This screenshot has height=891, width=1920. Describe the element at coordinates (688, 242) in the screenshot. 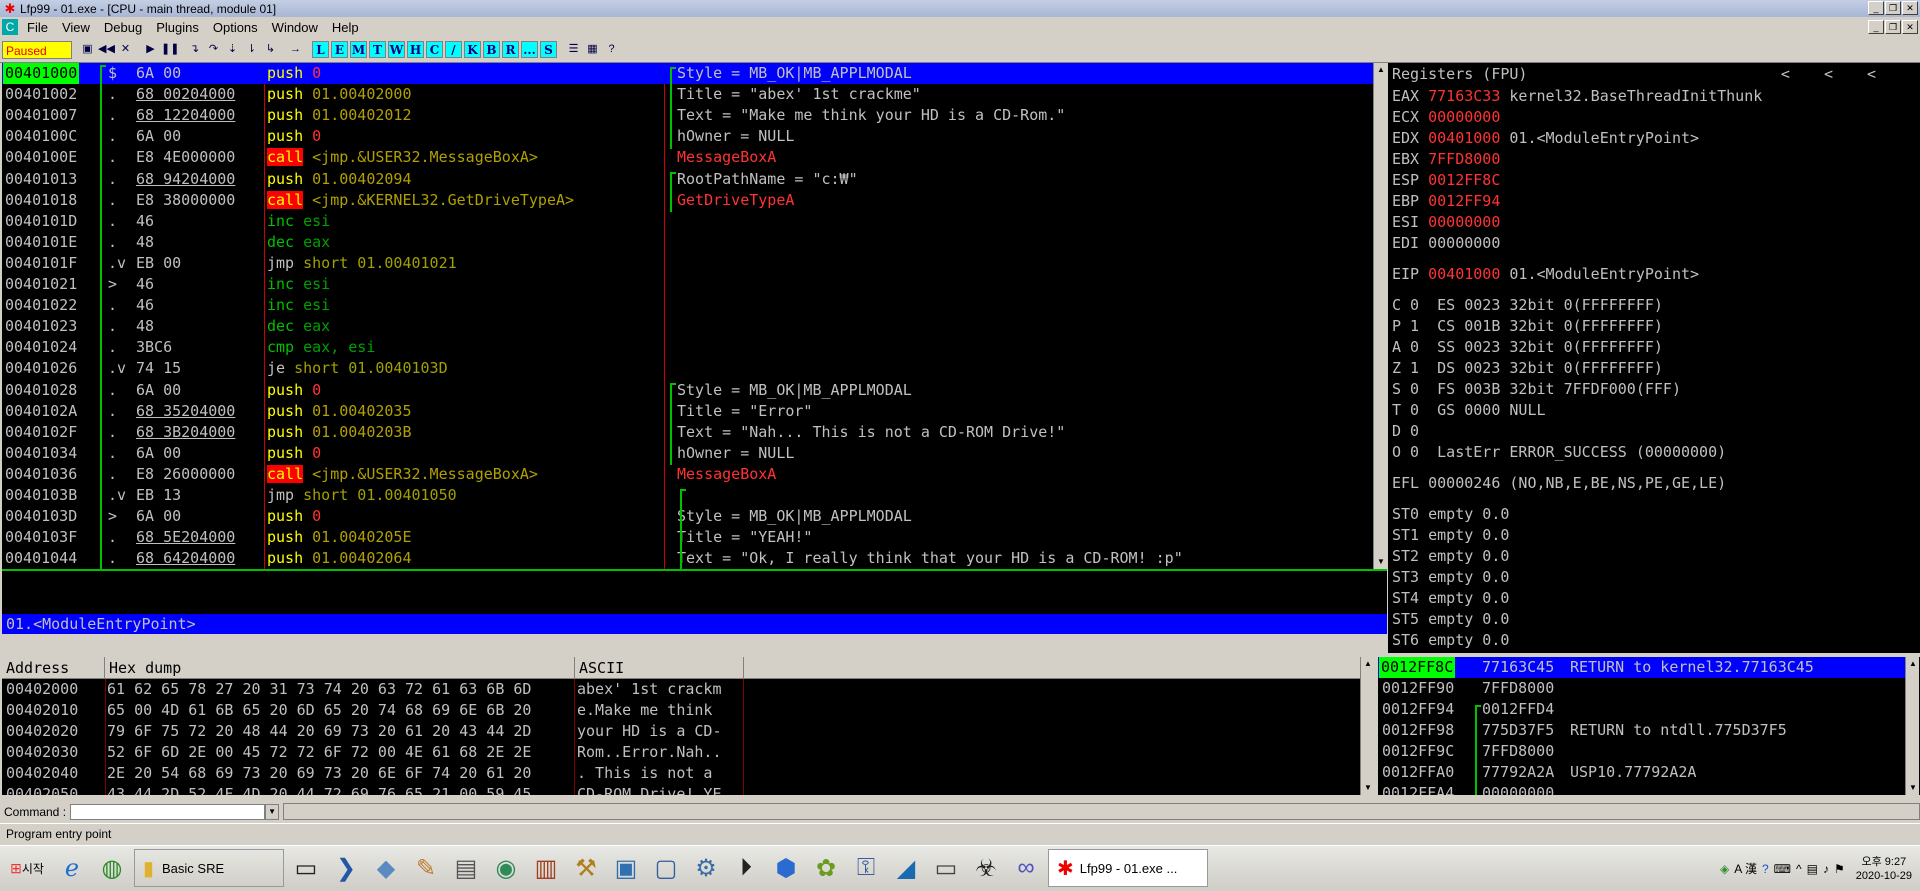

I see `disasm-row: 0040101E. 48 dec eax` at that location.